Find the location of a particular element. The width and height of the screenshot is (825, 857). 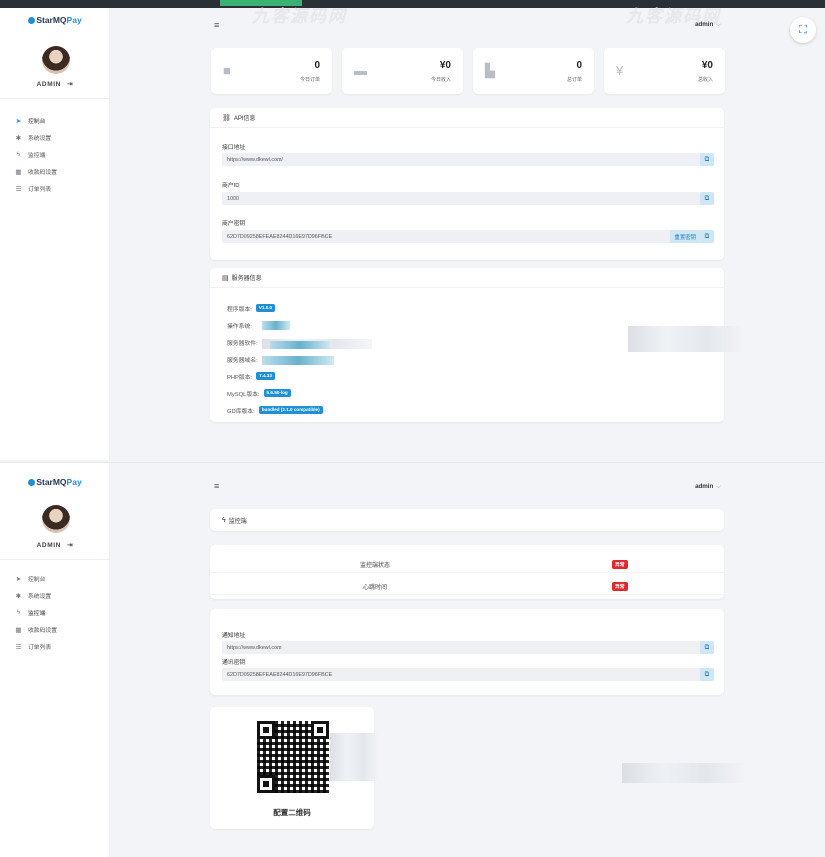

panel-title: 服务器信息 is located at coordinates (246, 279).